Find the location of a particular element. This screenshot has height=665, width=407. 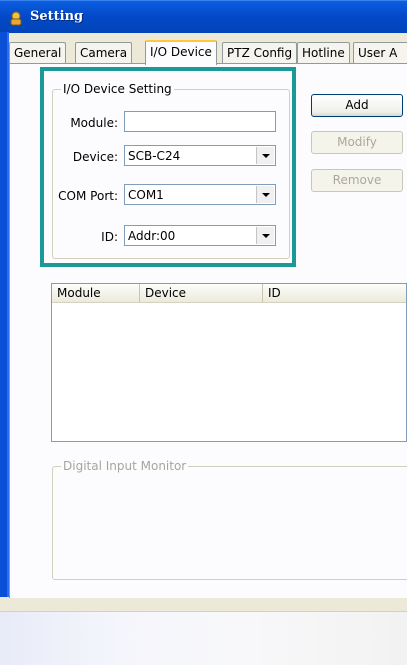

module-input is located at coordinates (200, 121).